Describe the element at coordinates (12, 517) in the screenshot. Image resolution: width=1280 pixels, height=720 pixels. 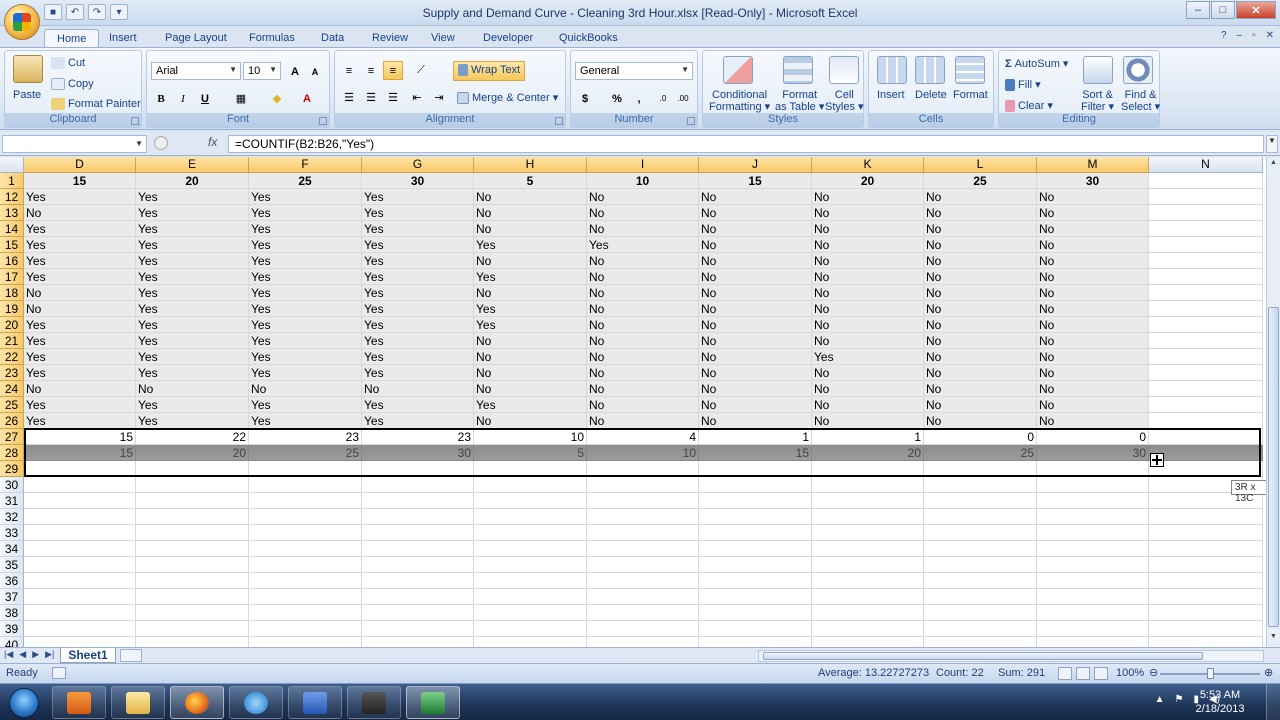
I see `row-header: 32` at that location.